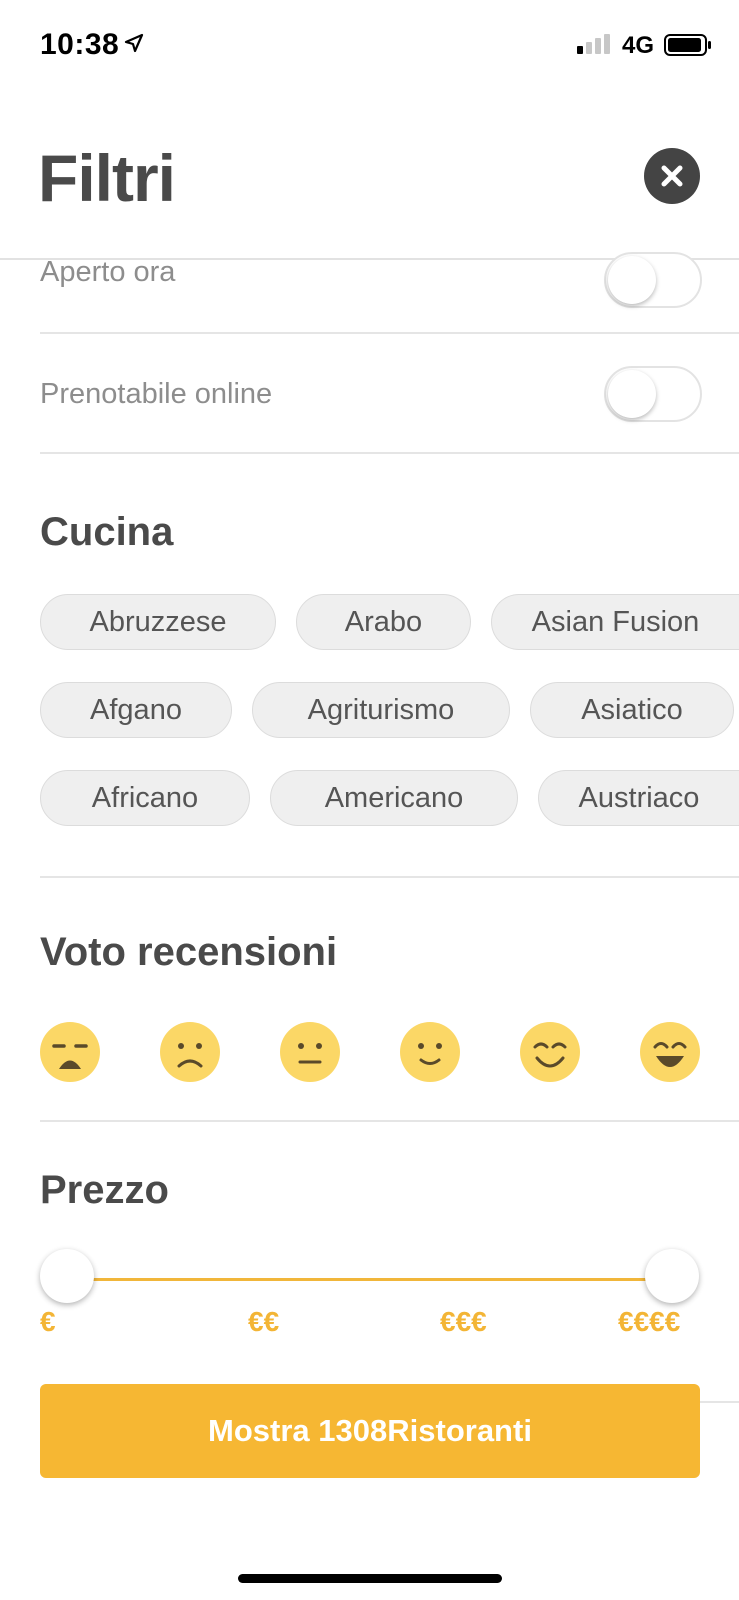 This screenshot has width=739, height=1600. What do you see at coordinates (158, 622) in the screenshot?
I see `cuisine-chip-abruzzese: Abruzzese` at bounding box center [158, 622].